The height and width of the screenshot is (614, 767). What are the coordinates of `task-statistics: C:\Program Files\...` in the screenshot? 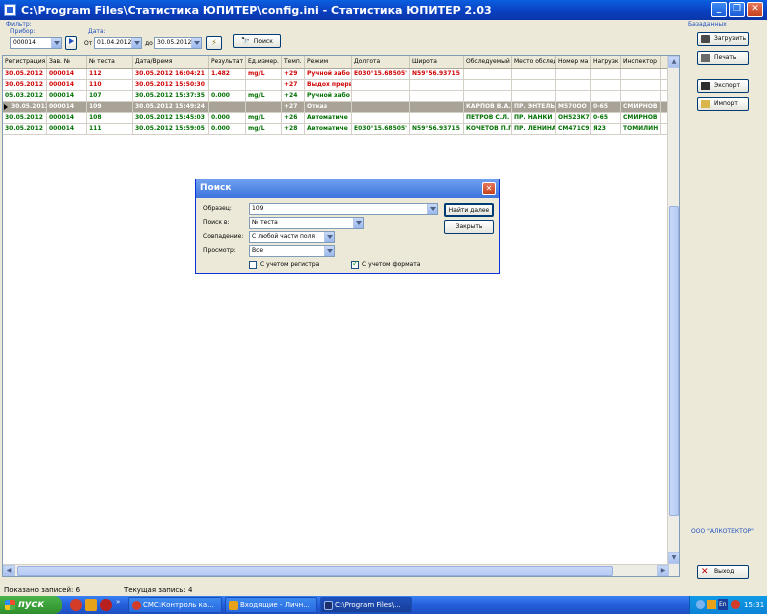 It's located at (366, 605).